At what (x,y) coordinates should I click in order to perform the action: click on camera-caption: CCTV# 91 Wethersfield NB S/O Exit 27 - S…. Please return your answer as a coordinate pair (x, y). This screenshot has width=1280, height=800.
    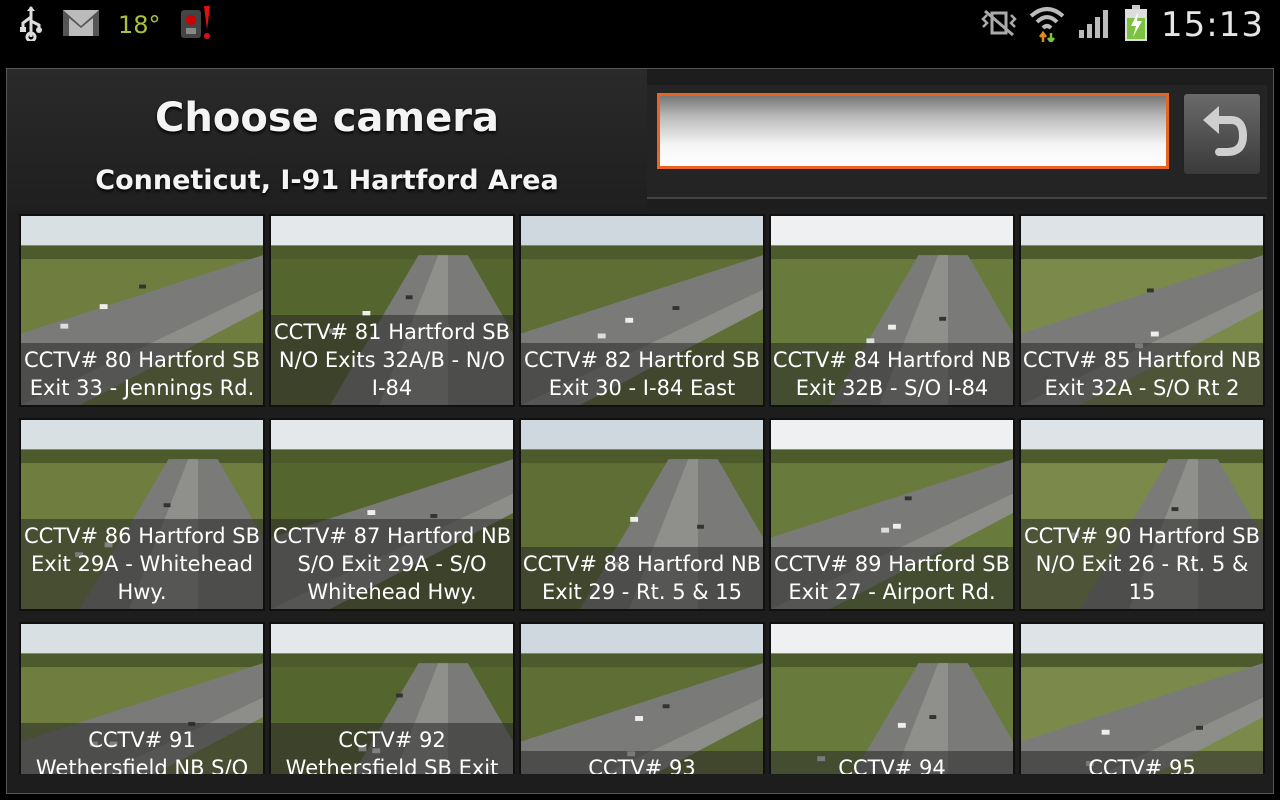
    Looking at the image, I should click on (142, 748).